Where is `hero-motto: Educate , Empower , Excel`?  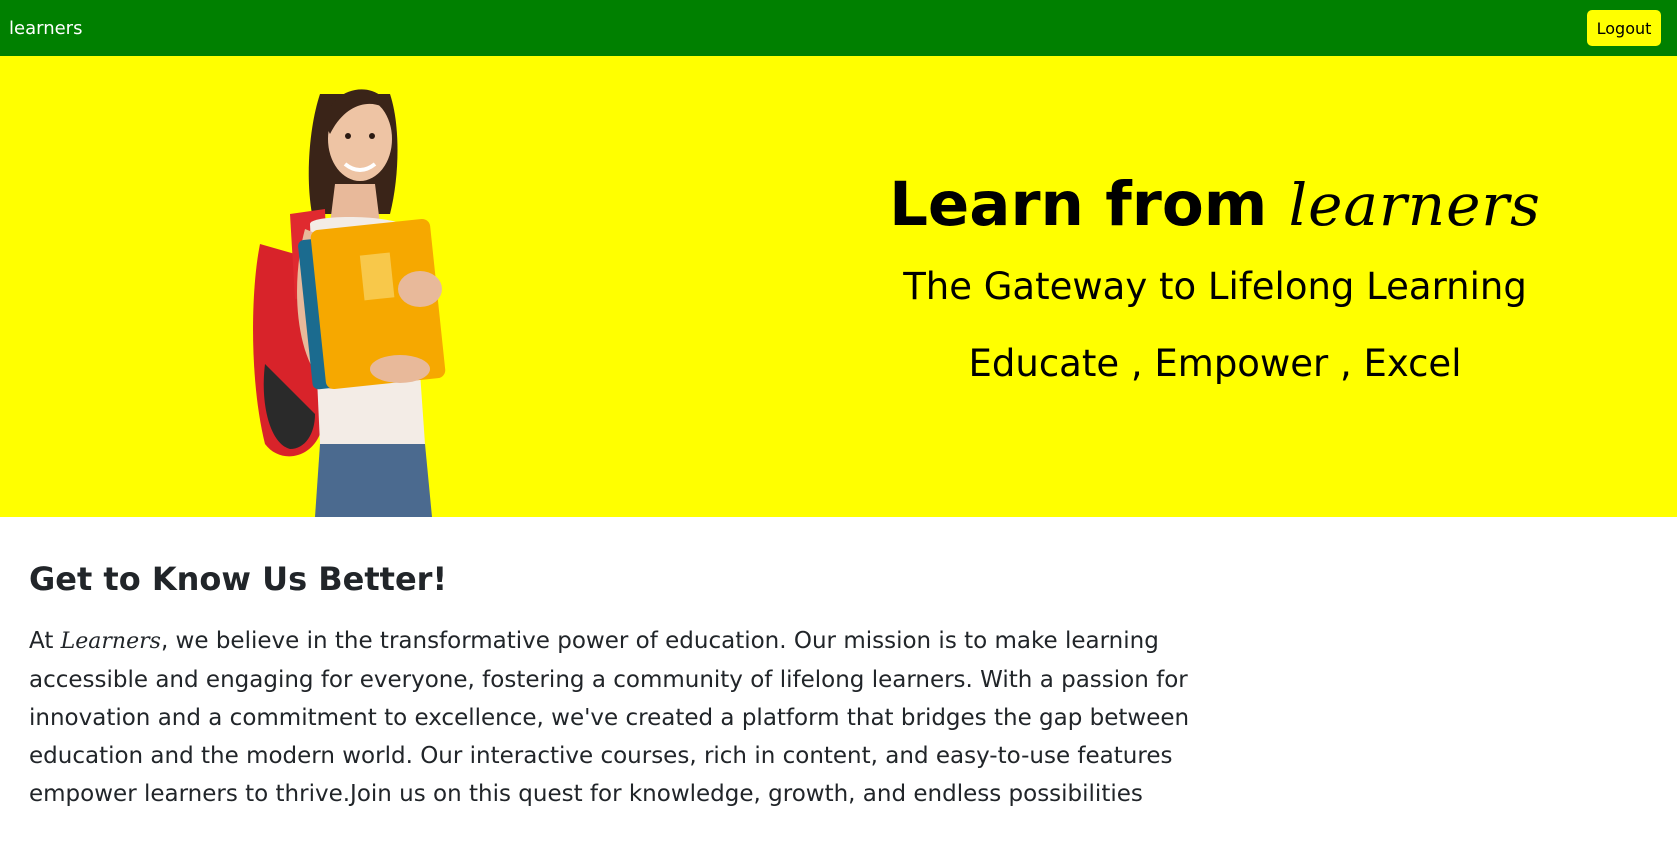
hero-motto: Educate , Empower , Excel is located at coordinates (1215, 363).